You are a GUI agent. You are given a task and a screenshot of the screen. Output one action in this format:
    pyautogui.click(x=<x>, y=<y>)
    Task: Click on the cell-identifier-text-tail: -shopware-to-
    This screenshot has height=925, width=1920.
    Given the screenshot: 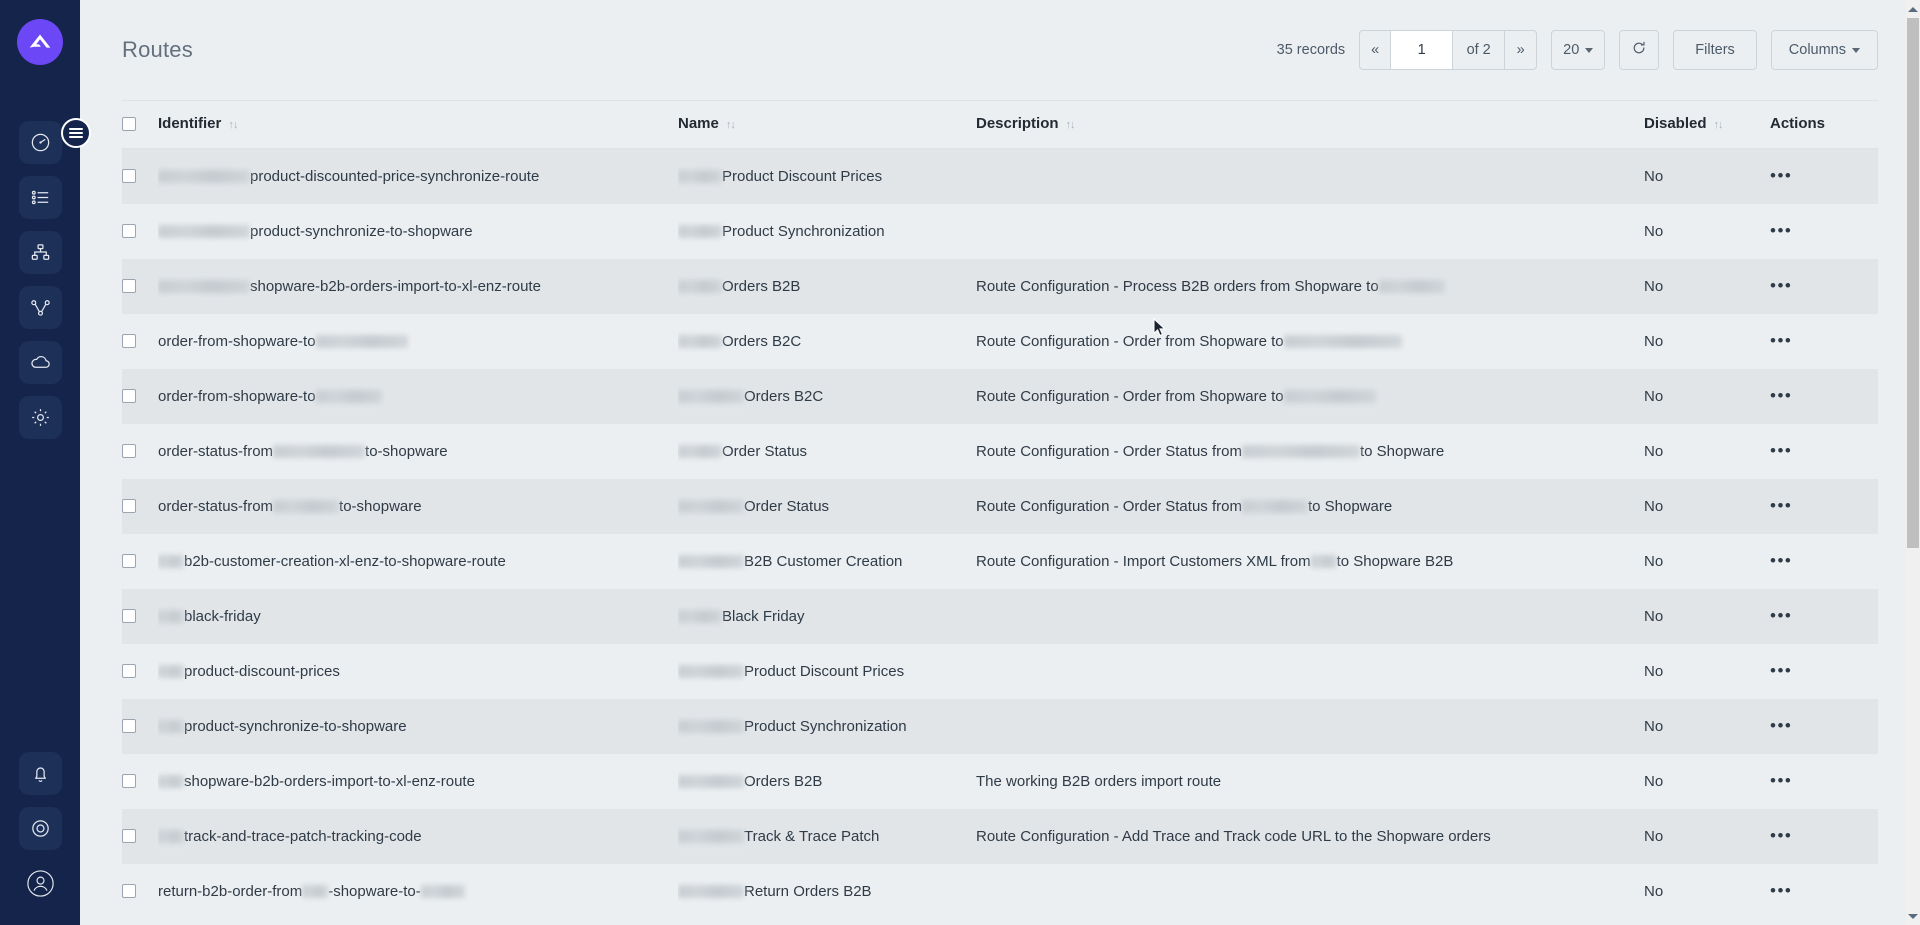 What is the action you would take?
    pyautogui.click(x=374, y=891)
    